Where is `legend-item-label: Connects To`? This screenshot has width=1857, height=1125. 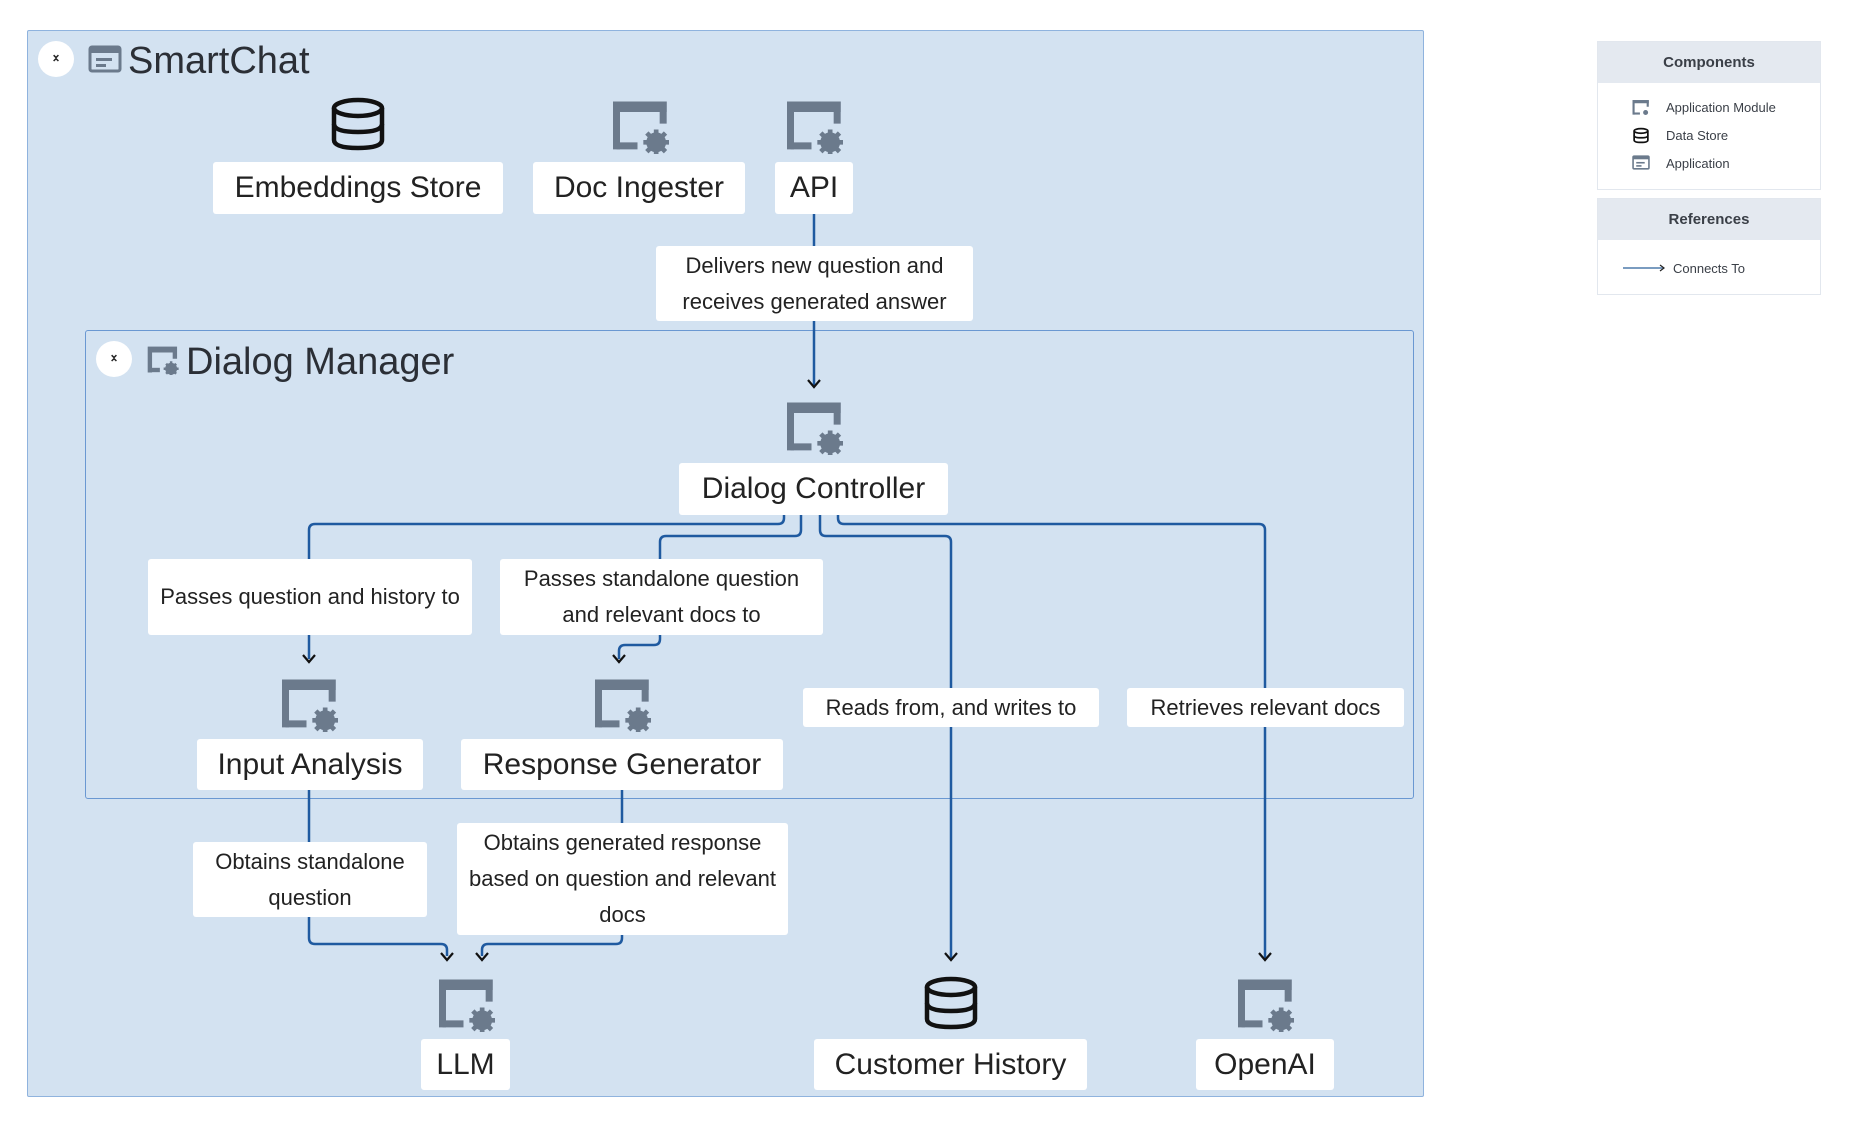 legend-item-label: Connects To is located at coordinates (1709, 268).